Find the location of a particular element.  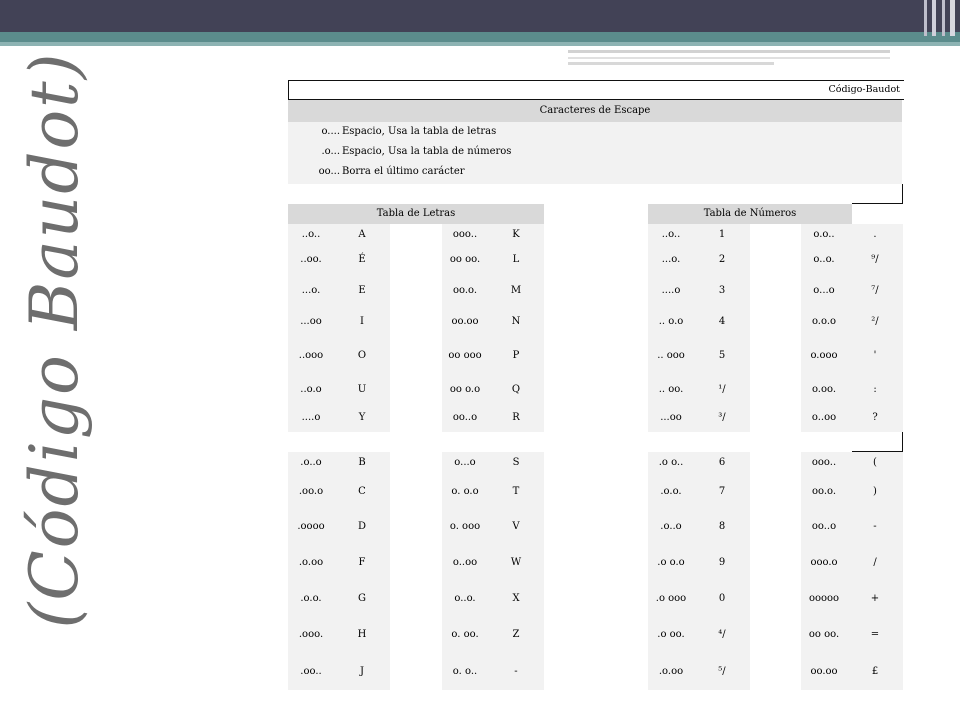

letter: X is located at coordinates (516, 598).